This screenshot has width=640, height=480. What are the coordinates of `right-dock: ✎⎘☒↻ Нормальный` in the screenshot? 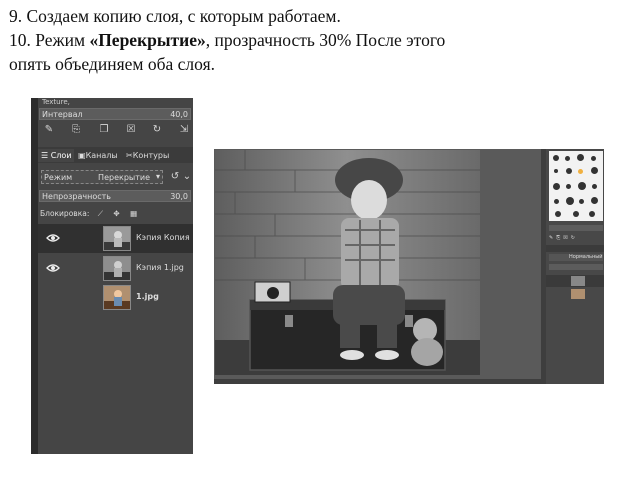 It's located at (575, 266).